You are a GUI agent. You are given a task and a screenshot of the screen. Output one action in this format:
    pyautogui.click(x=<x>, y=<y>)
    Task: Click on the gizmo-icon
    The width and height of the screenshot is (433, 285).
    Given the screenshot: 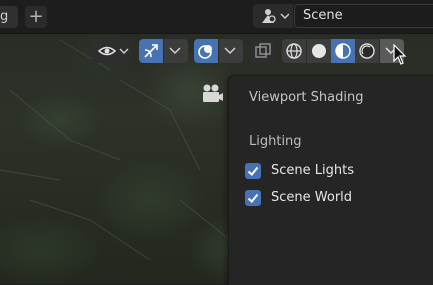 What is the action you would take?
    pyautogui.click(x=151, y=51)
    